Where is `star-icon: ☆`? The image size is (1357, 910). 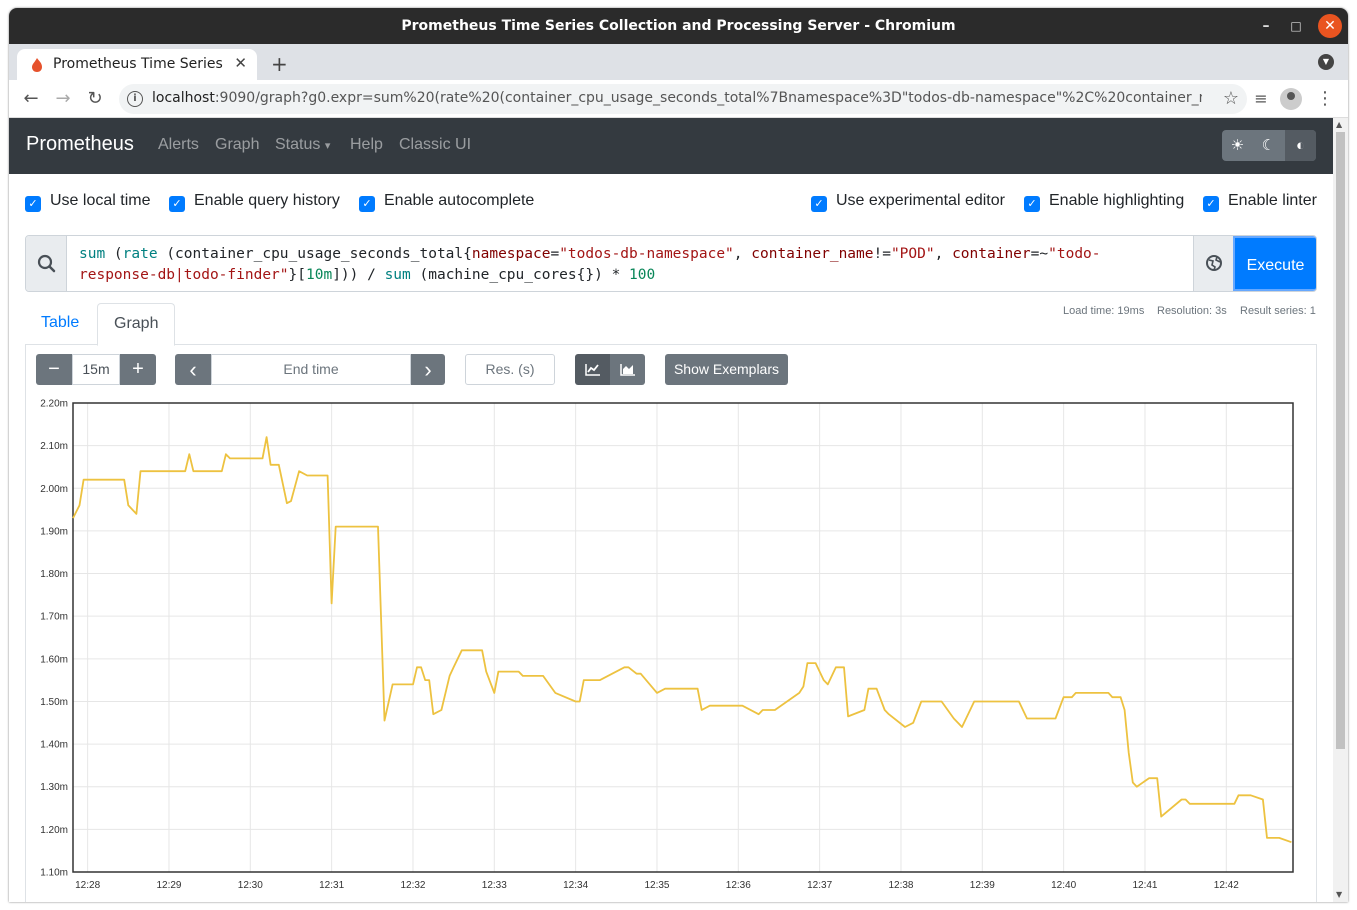
star-icon: ☆ is located at coordinates (1231, 98).